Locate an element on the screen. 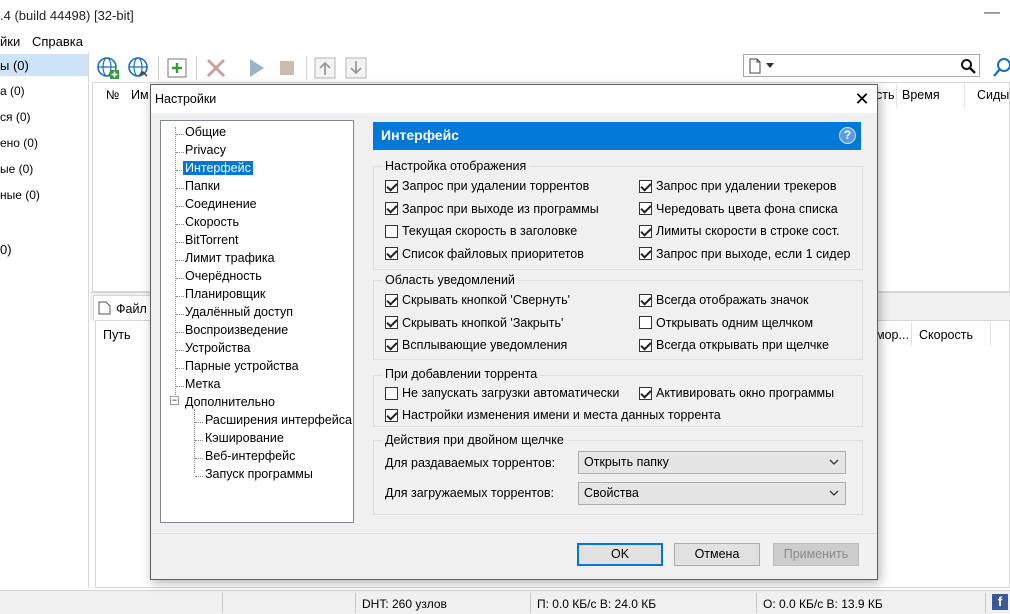 This screenshot has width=1010, height=614. checkbox-file-priorities: Список файловых приоритетов is located at coordinates (484, 254).